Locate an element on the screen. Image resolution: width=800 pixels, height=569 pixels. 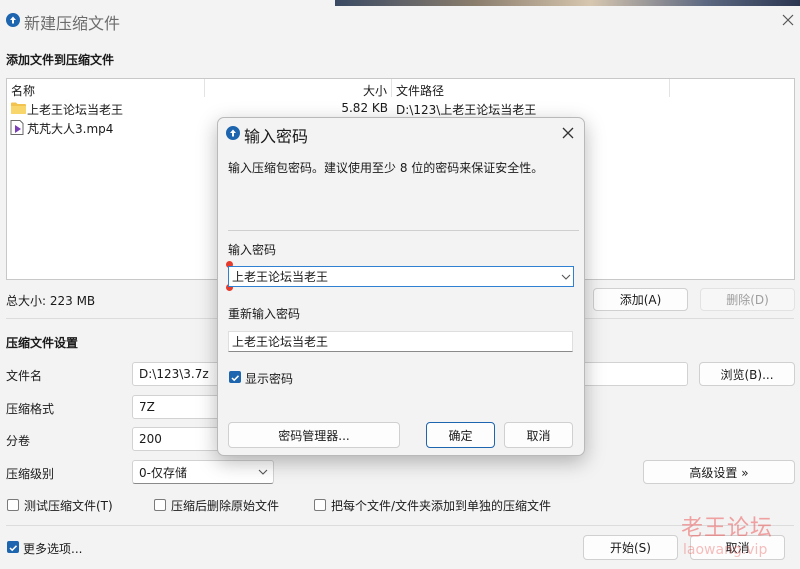
add-files-header: 添加文件到压缩文件 is located at coordinates (60, 60).